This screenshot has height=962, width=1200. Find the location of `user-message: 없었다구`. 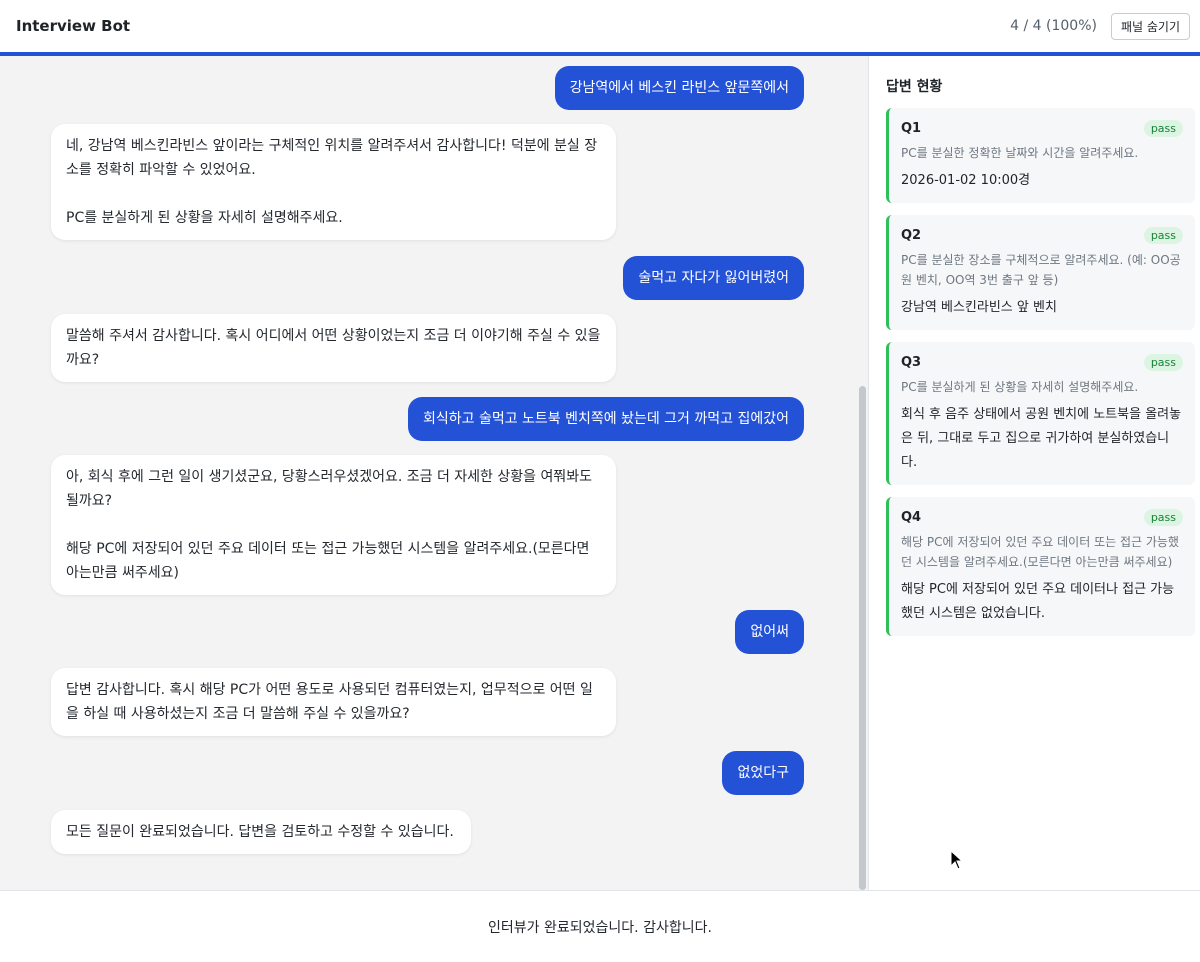

user-message: 없었다구 is located at coordinates (763, 773).